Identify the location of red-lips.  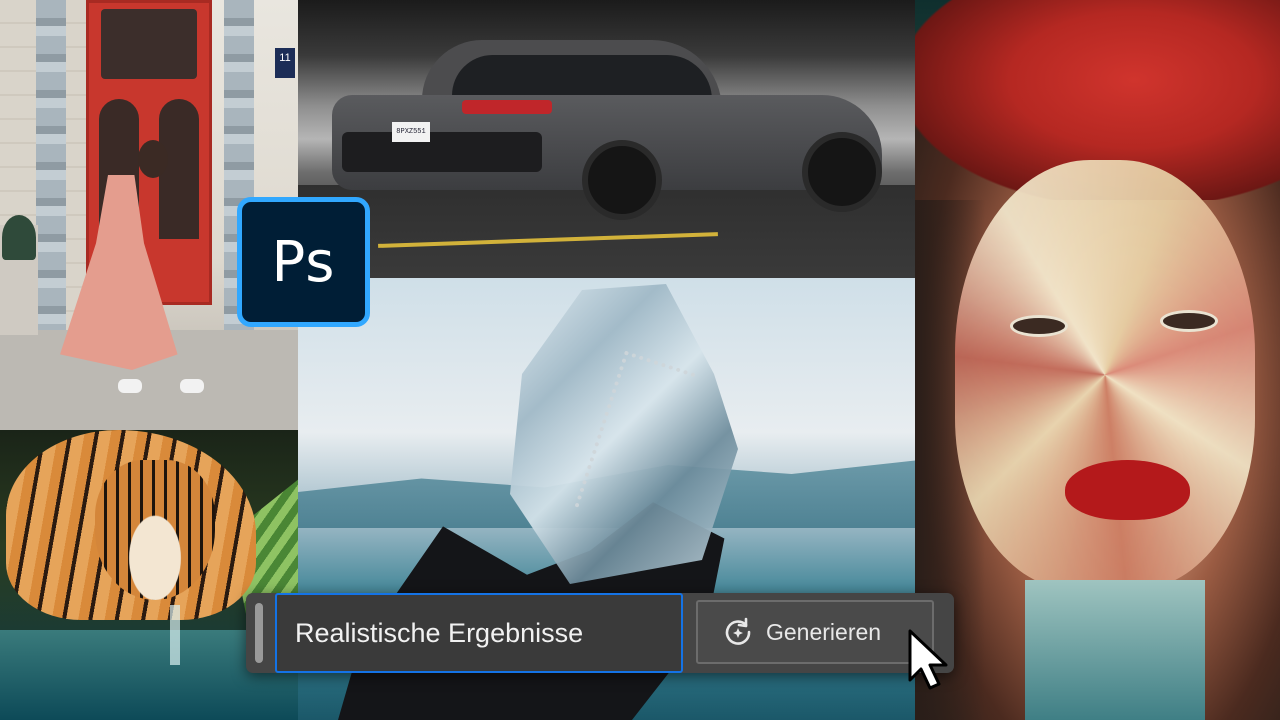
(1127, 490).